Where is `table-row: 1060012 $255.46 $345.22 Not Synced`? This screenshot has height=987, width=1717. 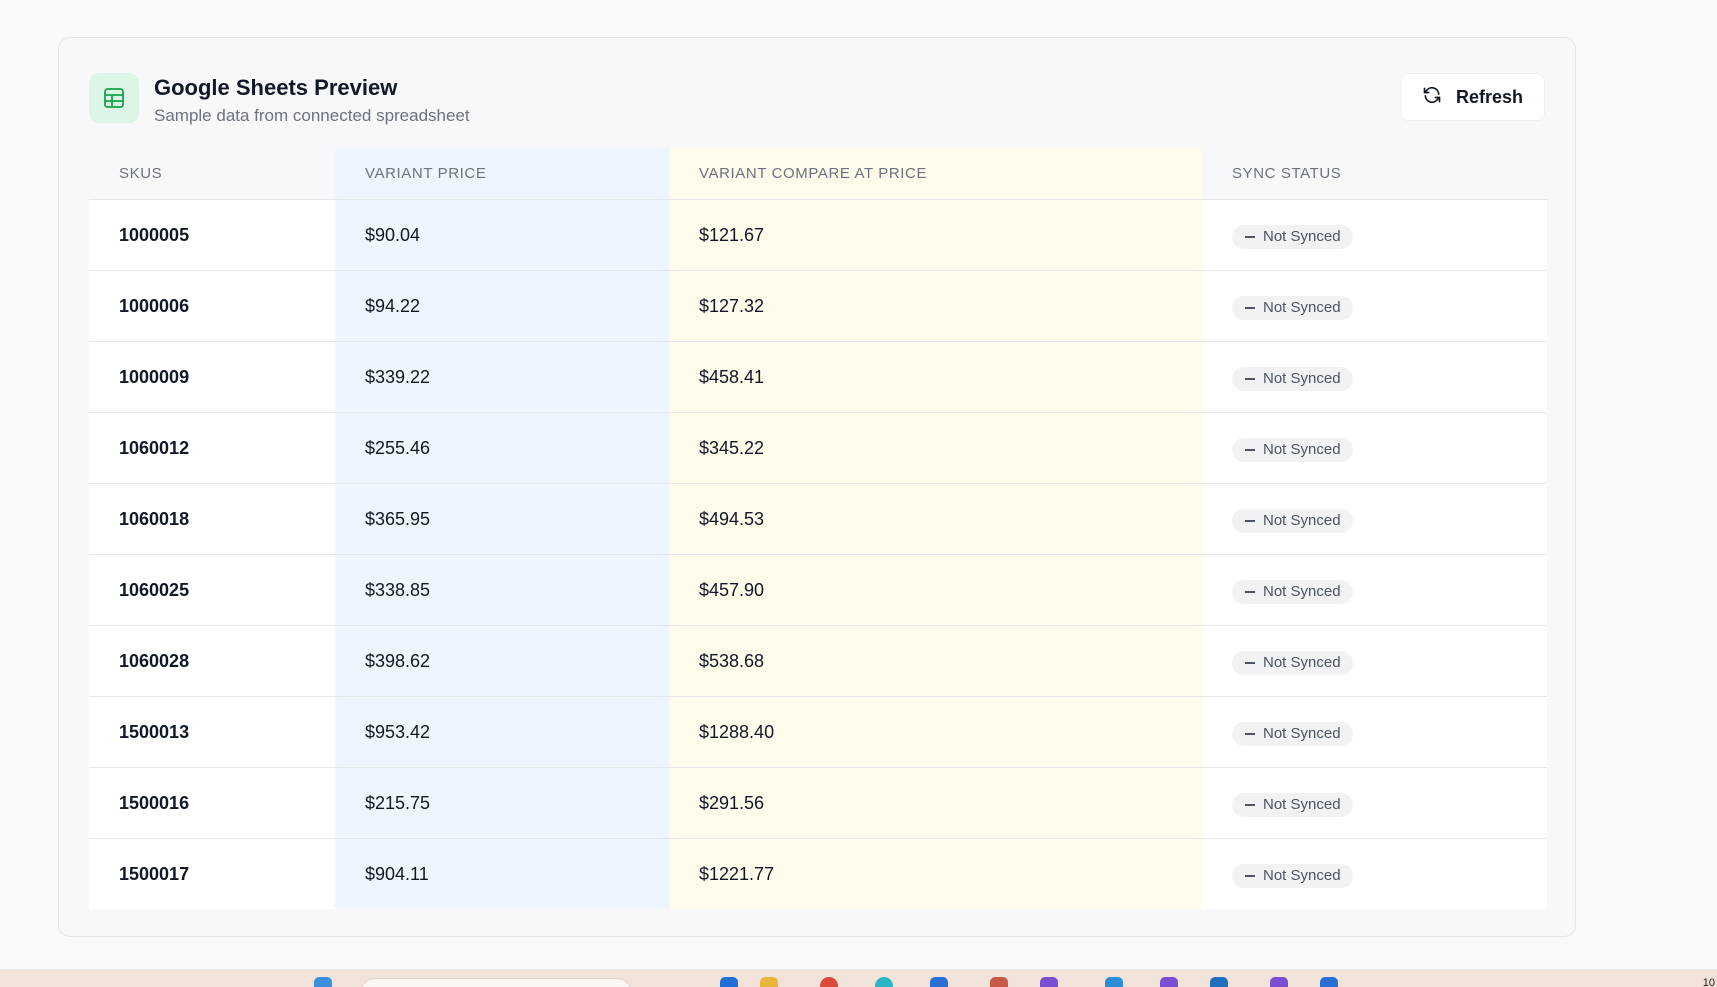 table-row: 1060012 $255.46 $345.22 Not Synced is located at coordinates (818, 448).